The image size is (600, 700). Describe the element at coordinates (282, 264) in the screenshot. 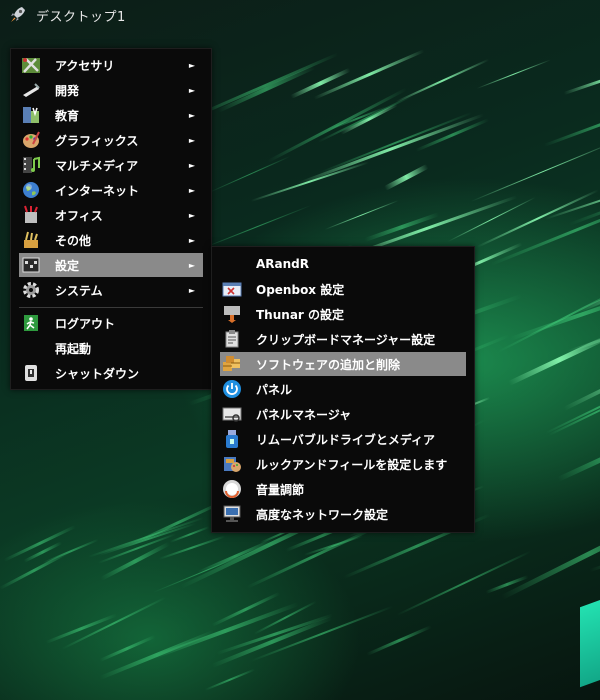

I see `submenu-item-label: ARandR` at that location.